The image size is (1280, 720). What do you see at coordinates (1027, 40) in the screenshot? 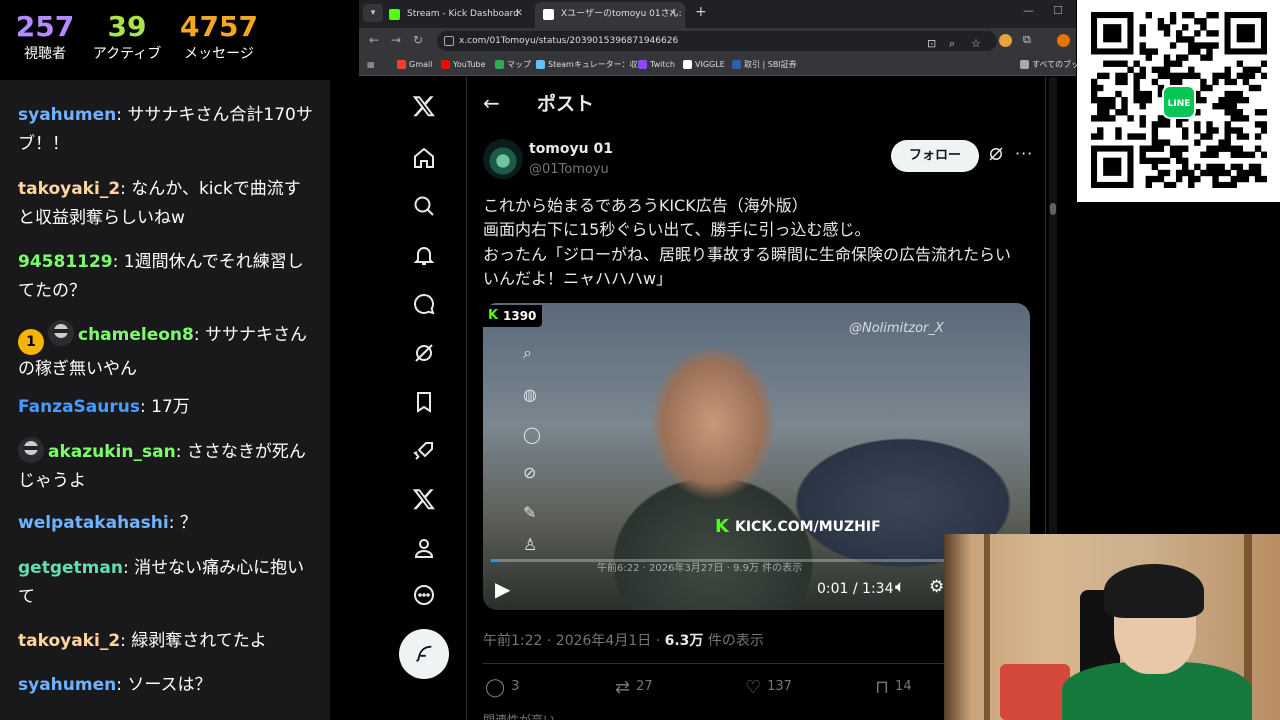
I see `extensions-puzzle-icon: ⧉` at bounding box center [1027, 40].